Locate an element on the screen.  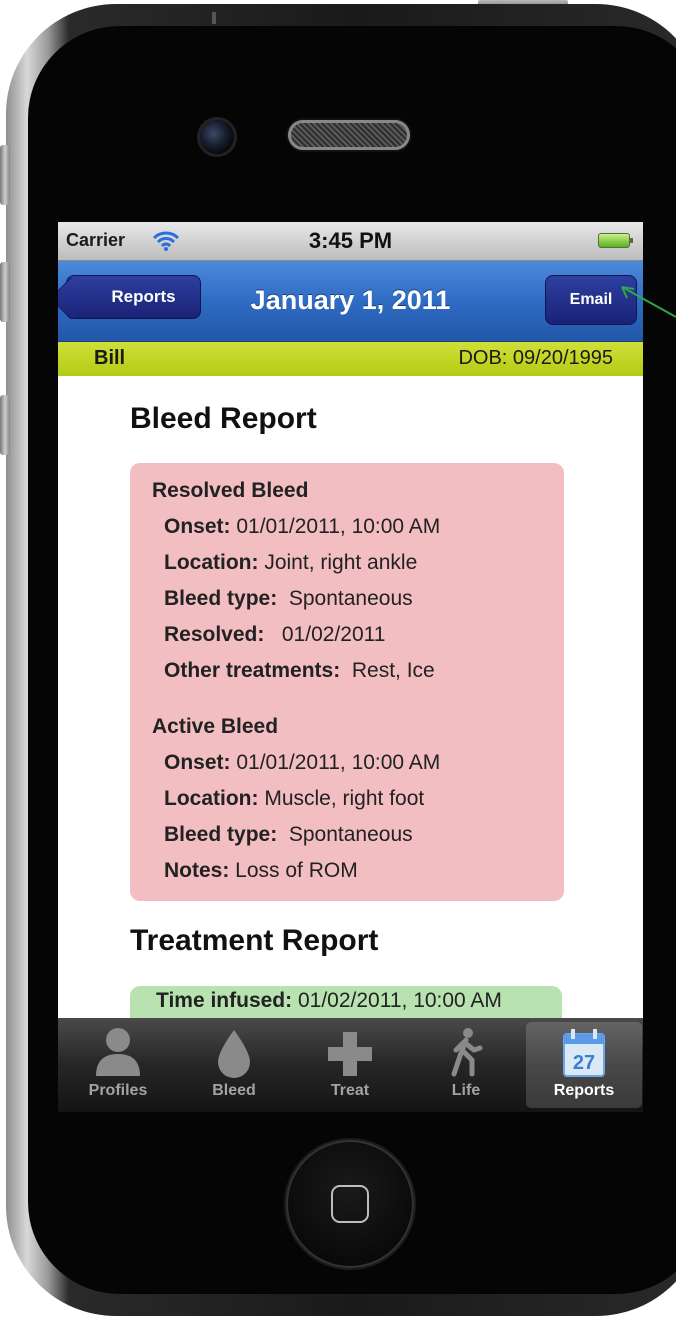
treatment-report-card: Time infused: 01/02/2011, 10:00 AM is located at coordinates (346, 1002).